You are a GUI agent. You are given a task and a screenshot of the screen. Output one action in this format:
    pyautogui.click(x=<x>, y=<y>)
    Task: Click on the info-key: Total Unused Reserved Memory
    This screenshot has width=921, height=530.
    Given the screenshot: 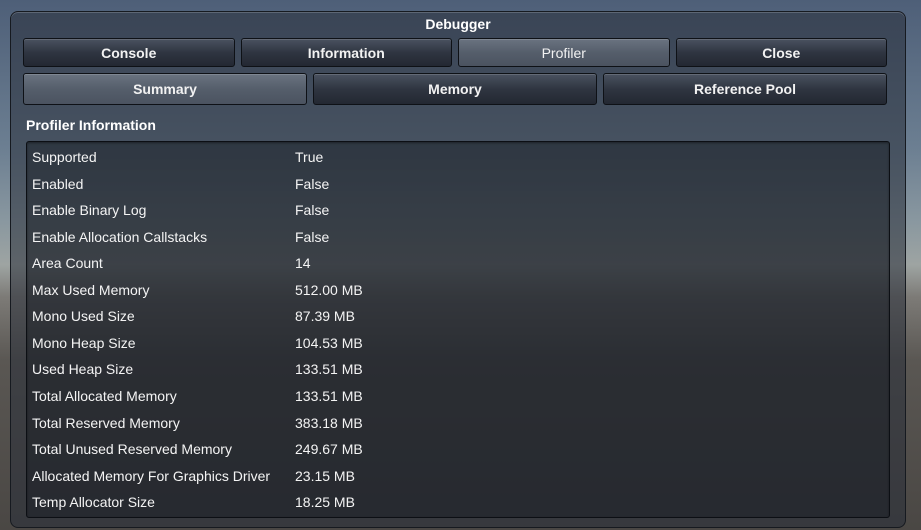 What is the action you would take?
    pyautogui.click(x=132, y=449)
    